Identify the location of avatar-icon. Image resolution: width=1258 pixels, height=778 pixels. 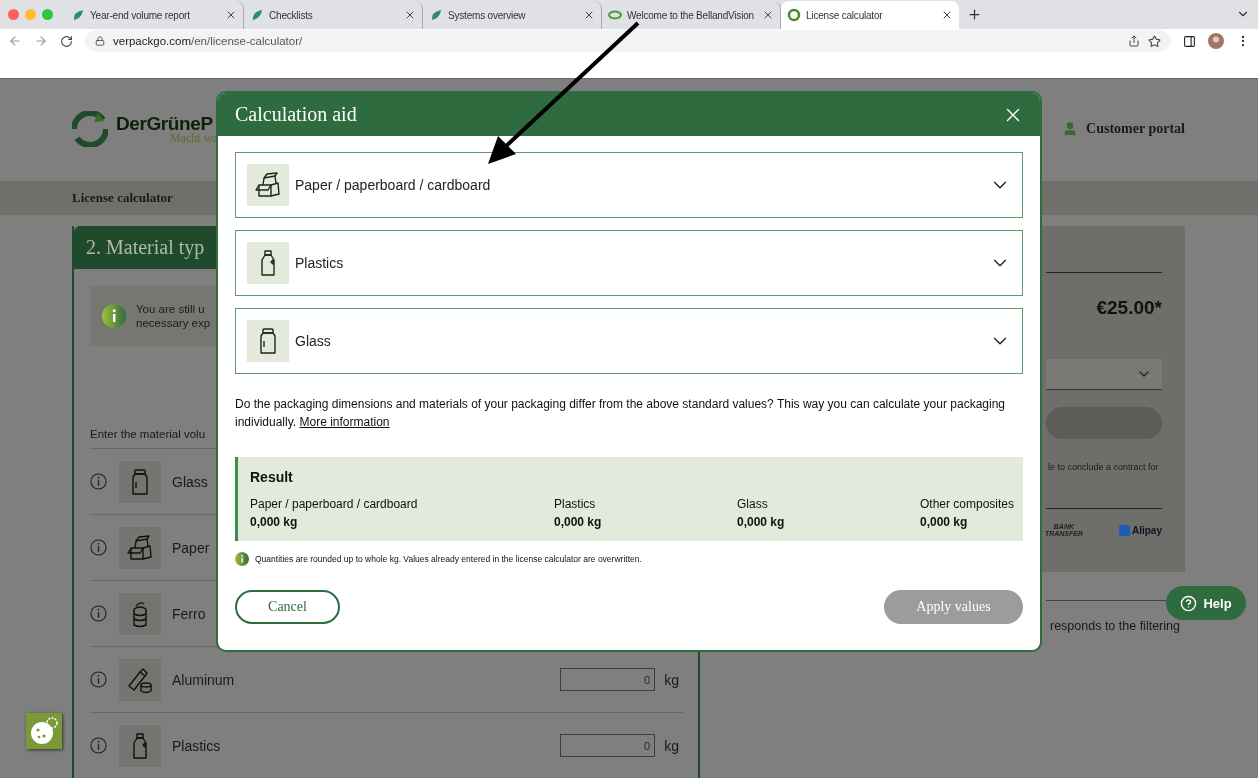
(1216, 41).